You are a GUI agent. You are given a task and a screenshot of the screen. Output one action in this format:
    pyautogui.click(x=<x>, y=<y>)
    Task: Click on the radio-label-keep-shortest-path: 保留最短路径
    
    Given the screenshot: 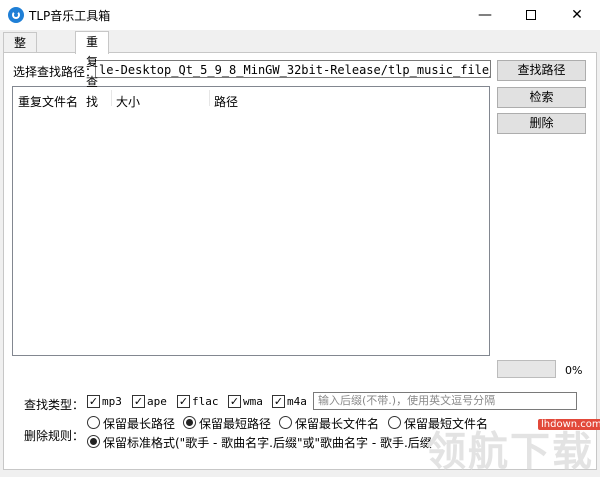 What is the action you would take?
    pyautogui.click(x=235, y=424)
    